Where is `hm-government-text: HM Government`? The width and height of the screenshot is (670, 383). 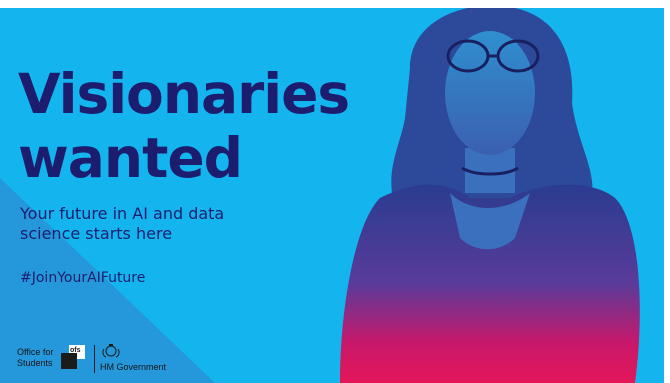
hm-government-text: HM Government is located at coordinates (133, 367).